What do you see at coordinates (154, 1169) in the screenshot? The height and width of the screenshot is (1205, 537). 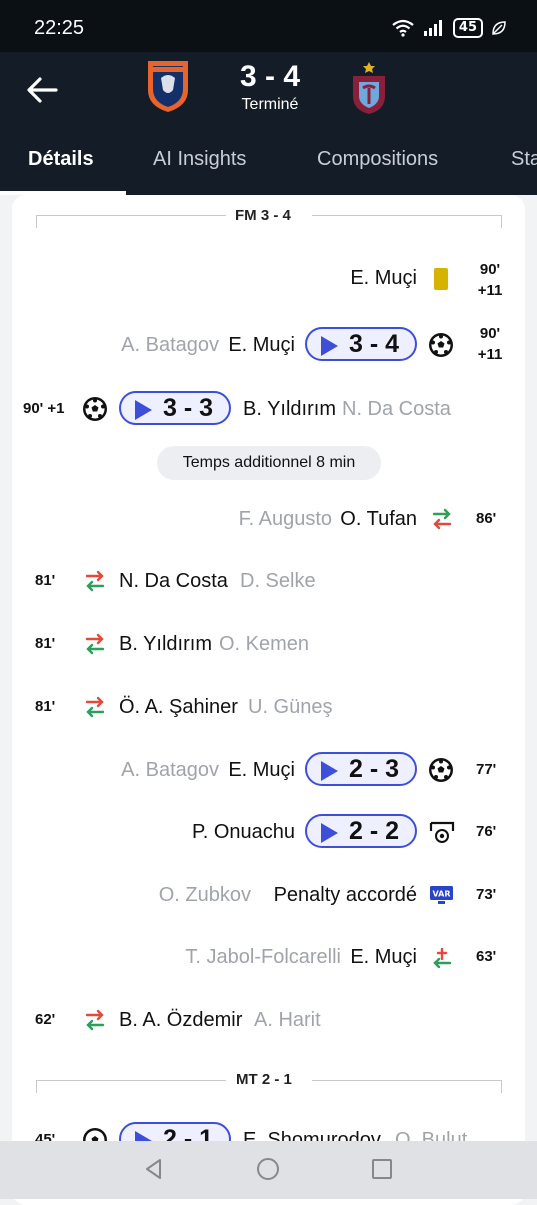 I see `nav-back-icon` at bounding box center [154, 1169].